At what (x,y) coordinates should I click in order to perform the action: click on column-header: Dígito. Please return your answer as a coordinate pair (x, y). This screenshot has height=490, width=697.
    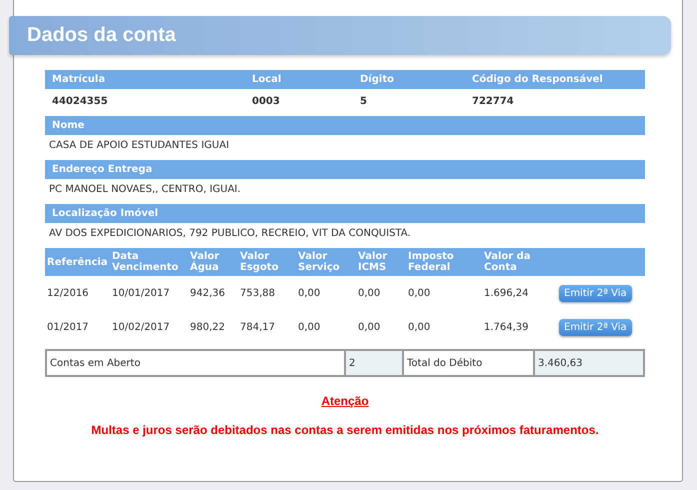
    Looking at the image, I should click on (377, 79).